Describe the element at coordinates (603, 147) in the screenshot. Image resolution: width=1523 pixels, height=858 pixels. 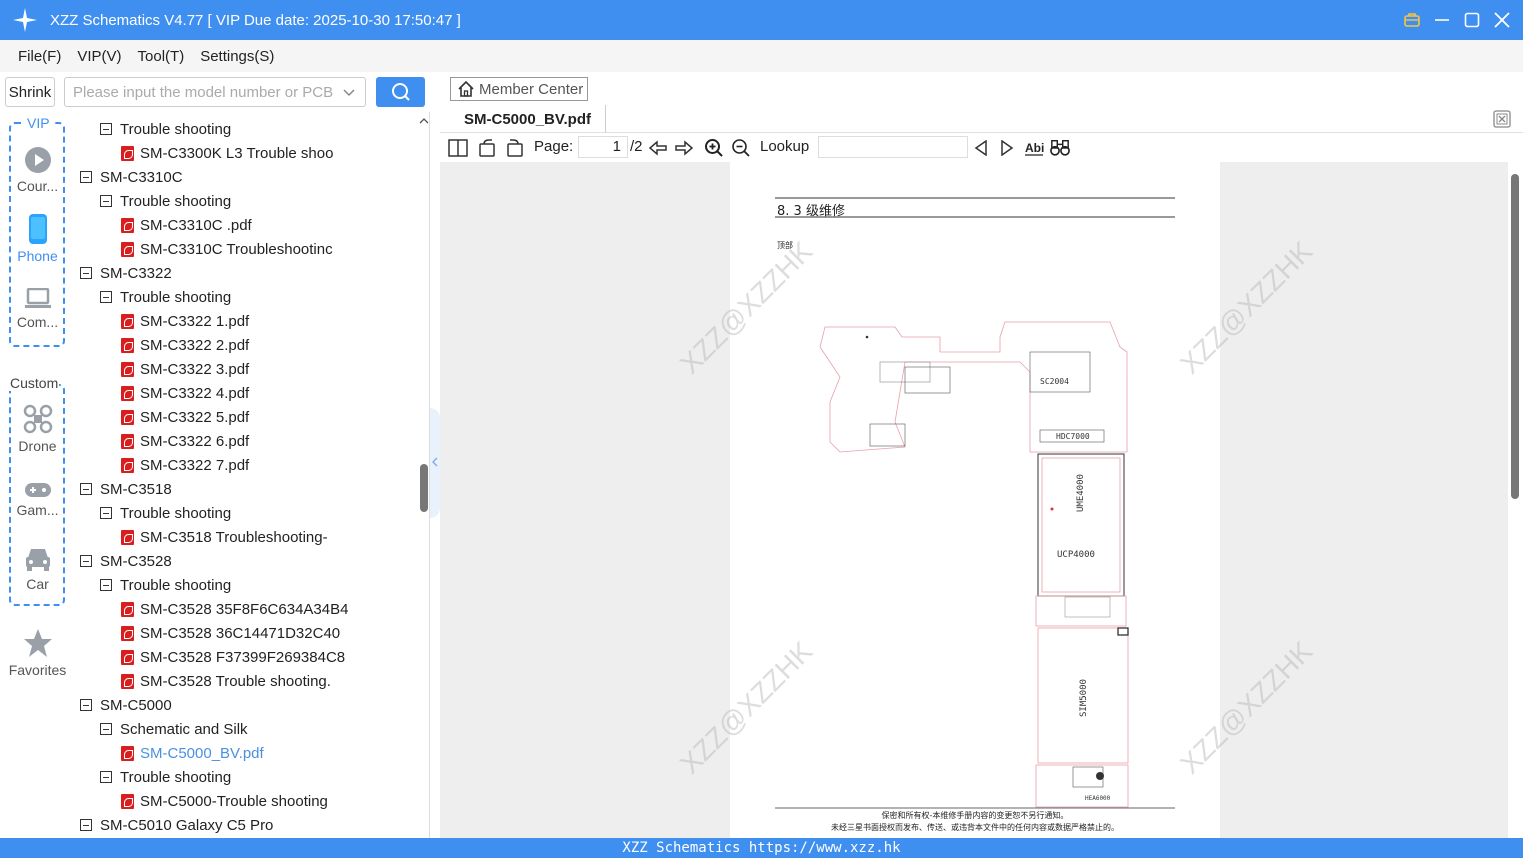
I see `page-number-input: 1` at that location.